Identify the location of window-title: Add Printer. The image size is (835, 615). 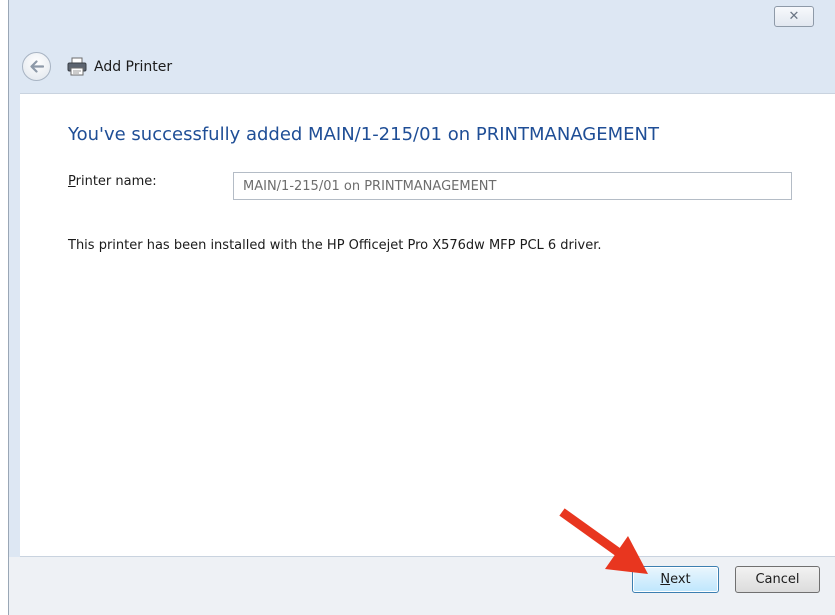
(133, 67).